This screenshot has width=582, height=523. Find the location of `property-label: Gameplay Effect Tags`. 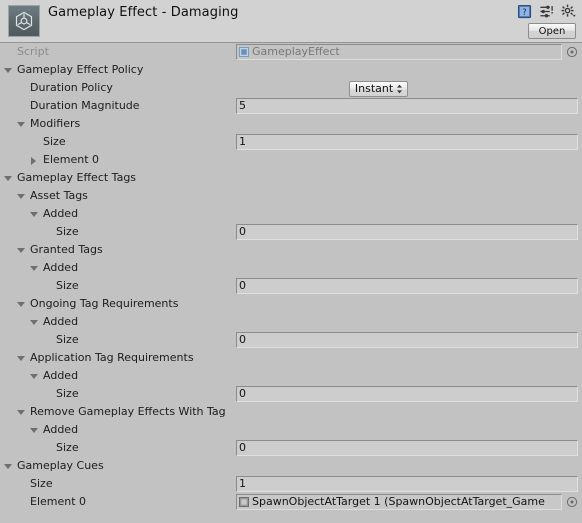

property-label: Gameplay Effect Tags is located at coordinates (77, 177).